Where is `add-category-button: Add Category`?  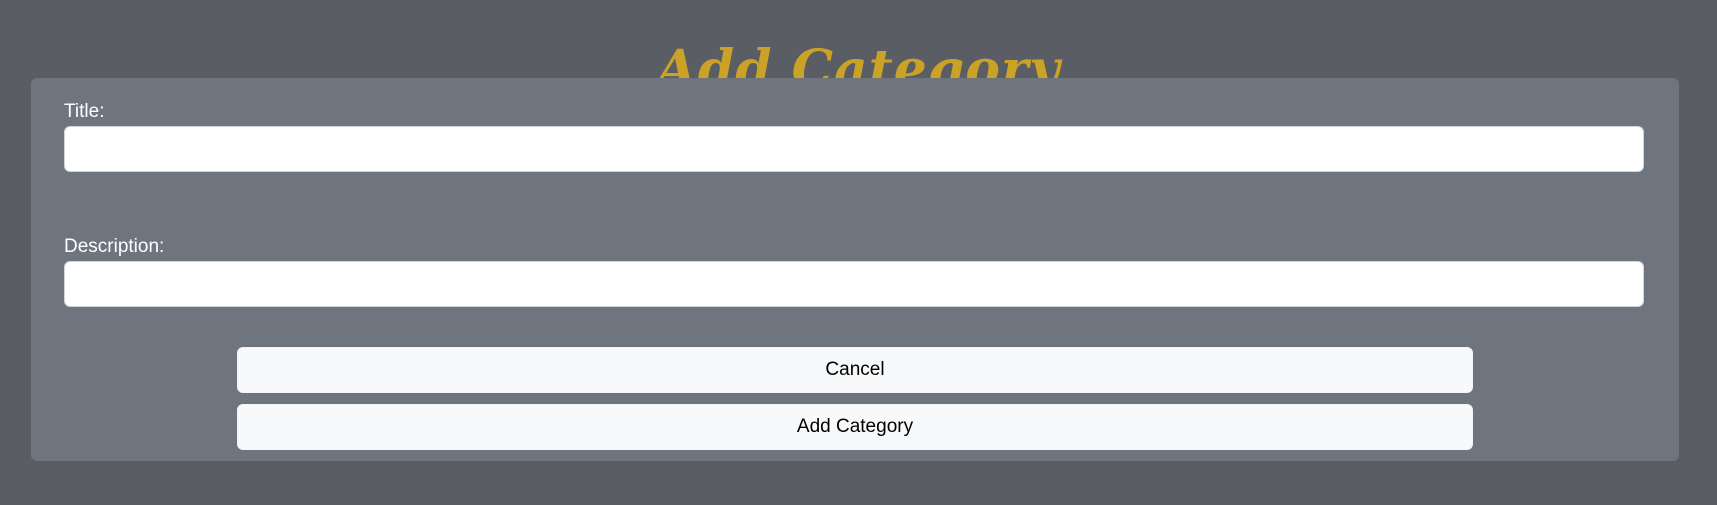 add-category-button: Add Category is located at coordinates (855, 427).